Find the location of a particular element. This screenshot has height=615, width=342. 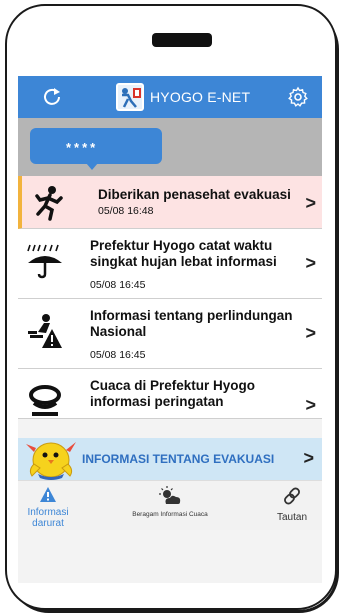

evacuation-info-bar: INFORMASI TENTANG EVAKUASI > is located at coordinates (170, 459).